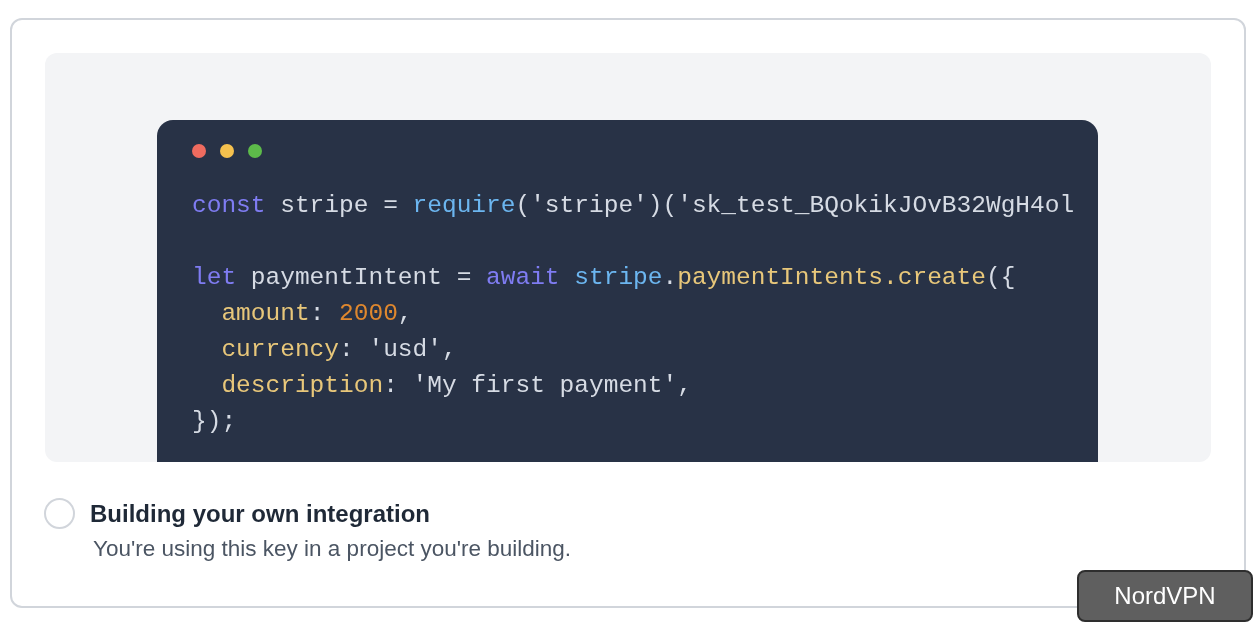  Describe the element at coordinates (398, 350) in the screenshot. I see `code-text: : 'usd',` at that location.